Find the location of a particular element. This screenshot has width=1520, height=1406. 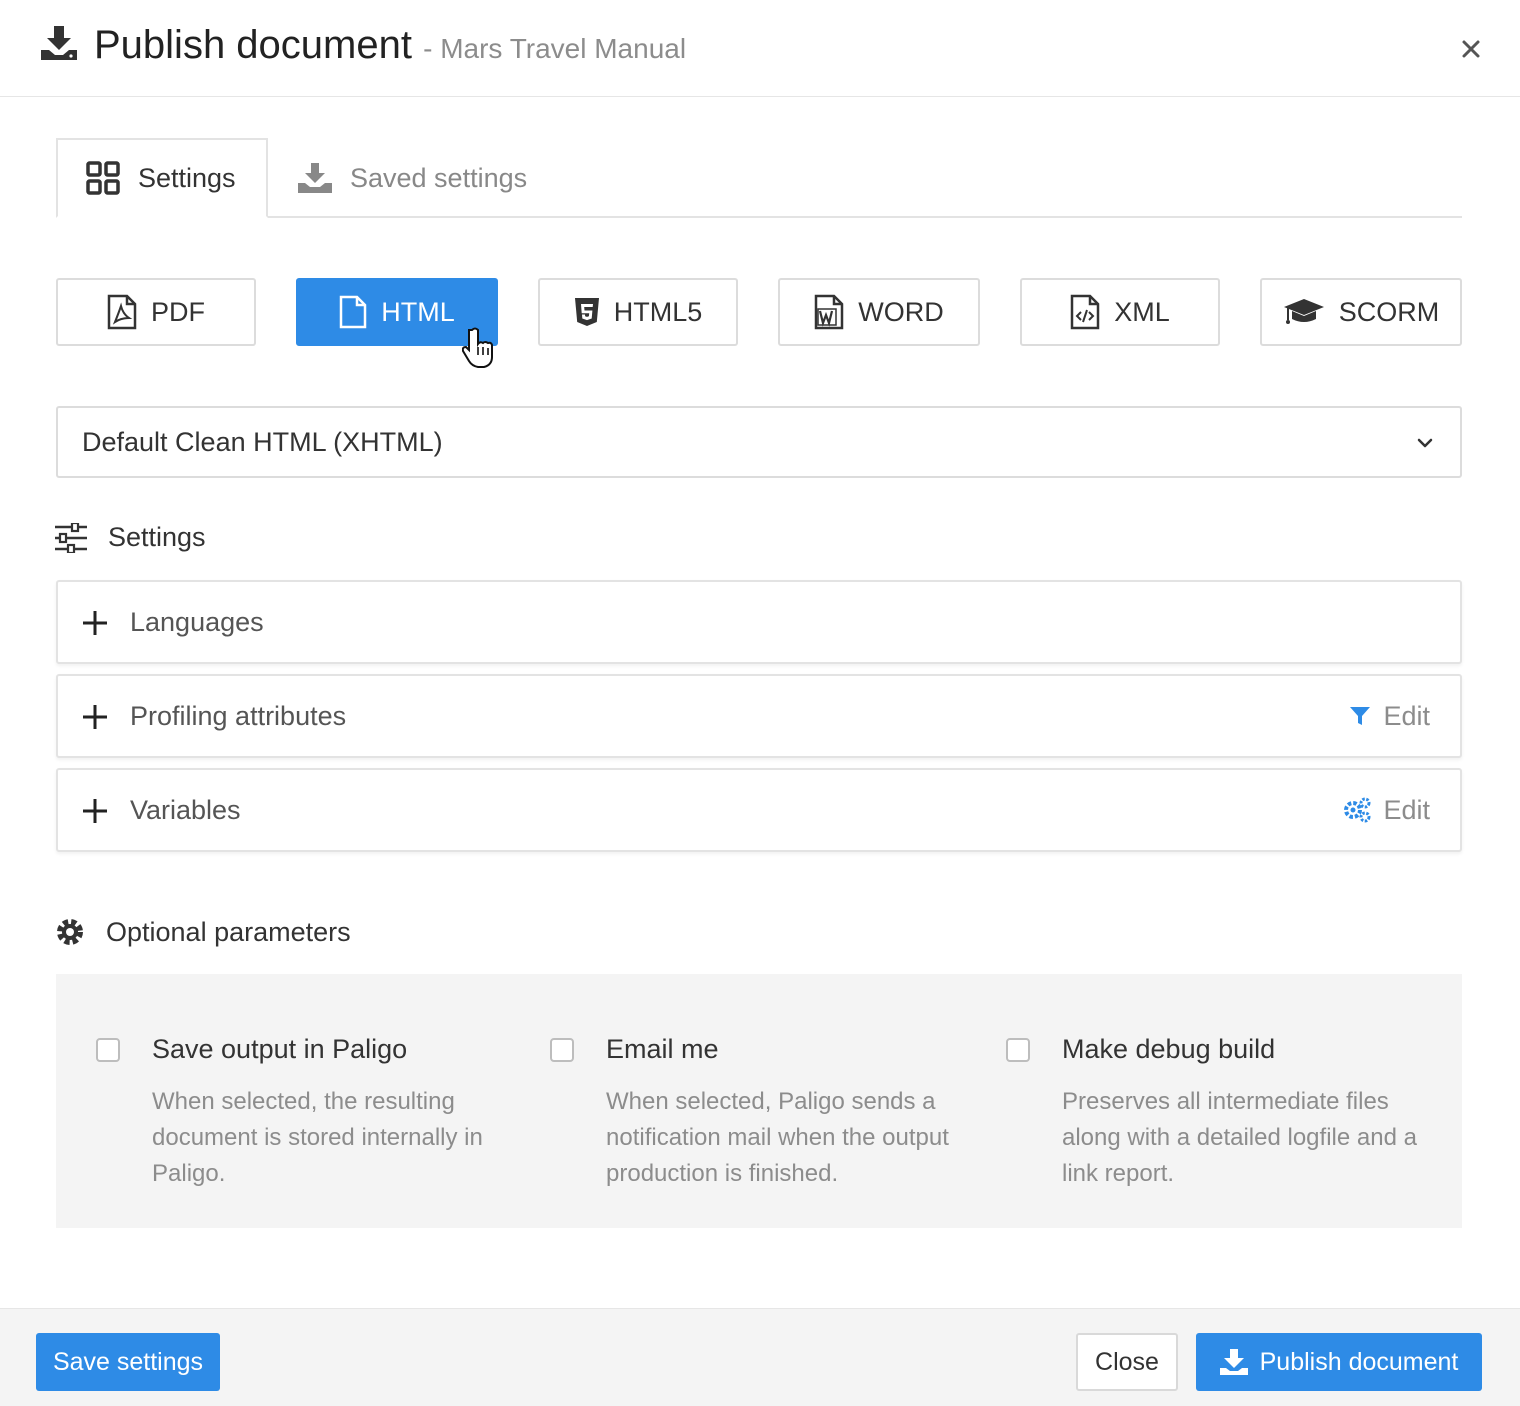

document-name: - Mars Travel Manual is located at coordinates (555, 48).